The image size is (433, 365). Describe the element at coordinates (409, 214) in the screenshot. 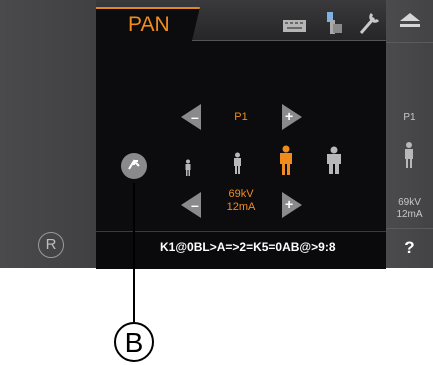

I see `side-ma: 12mA` at that location.